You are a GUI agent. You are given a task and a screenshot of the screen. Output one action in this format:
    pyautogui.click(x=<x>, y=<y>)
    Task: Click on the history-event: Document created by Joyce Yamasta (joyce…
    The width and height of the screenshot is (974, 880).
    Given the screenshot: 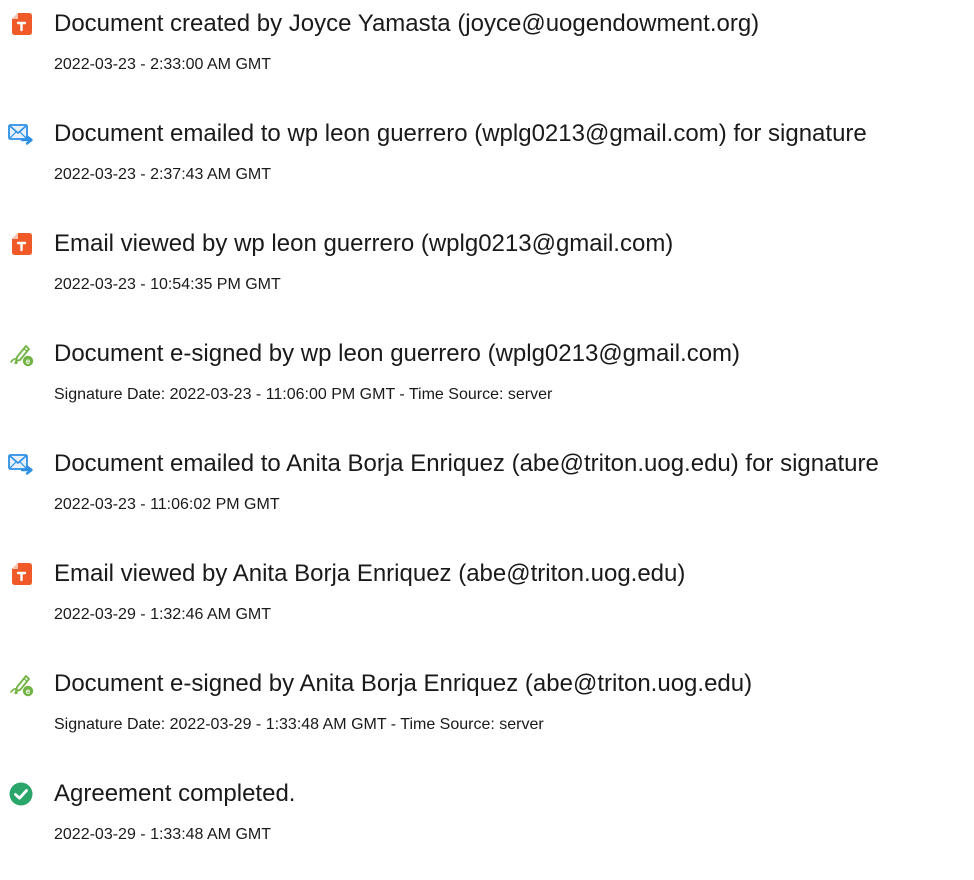 What is the action you would take?
    pyautogui.click(x=487, y=40)
    